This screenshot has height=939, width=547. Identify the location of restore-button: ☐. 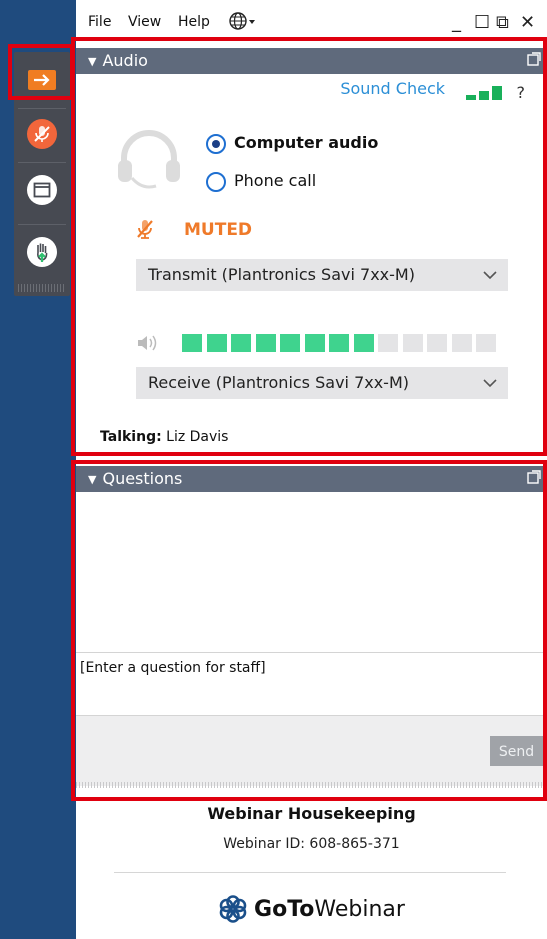
(482, 22).